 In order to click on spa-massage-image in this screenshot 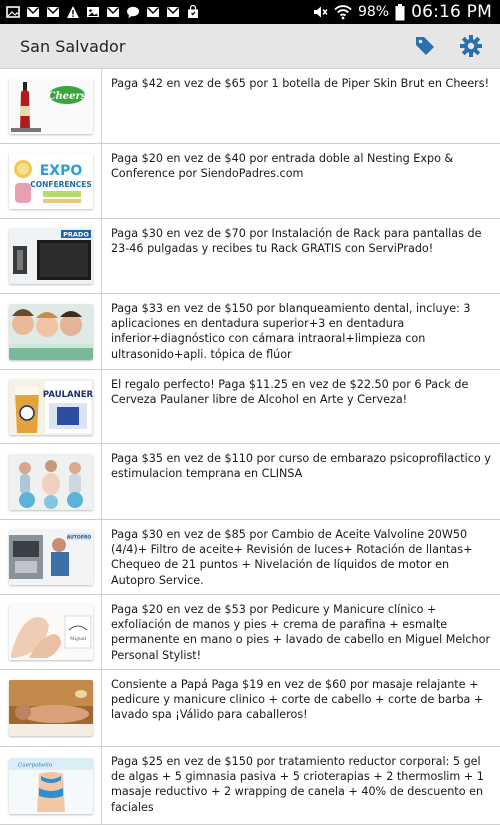, I will do `click(50, 708)`.